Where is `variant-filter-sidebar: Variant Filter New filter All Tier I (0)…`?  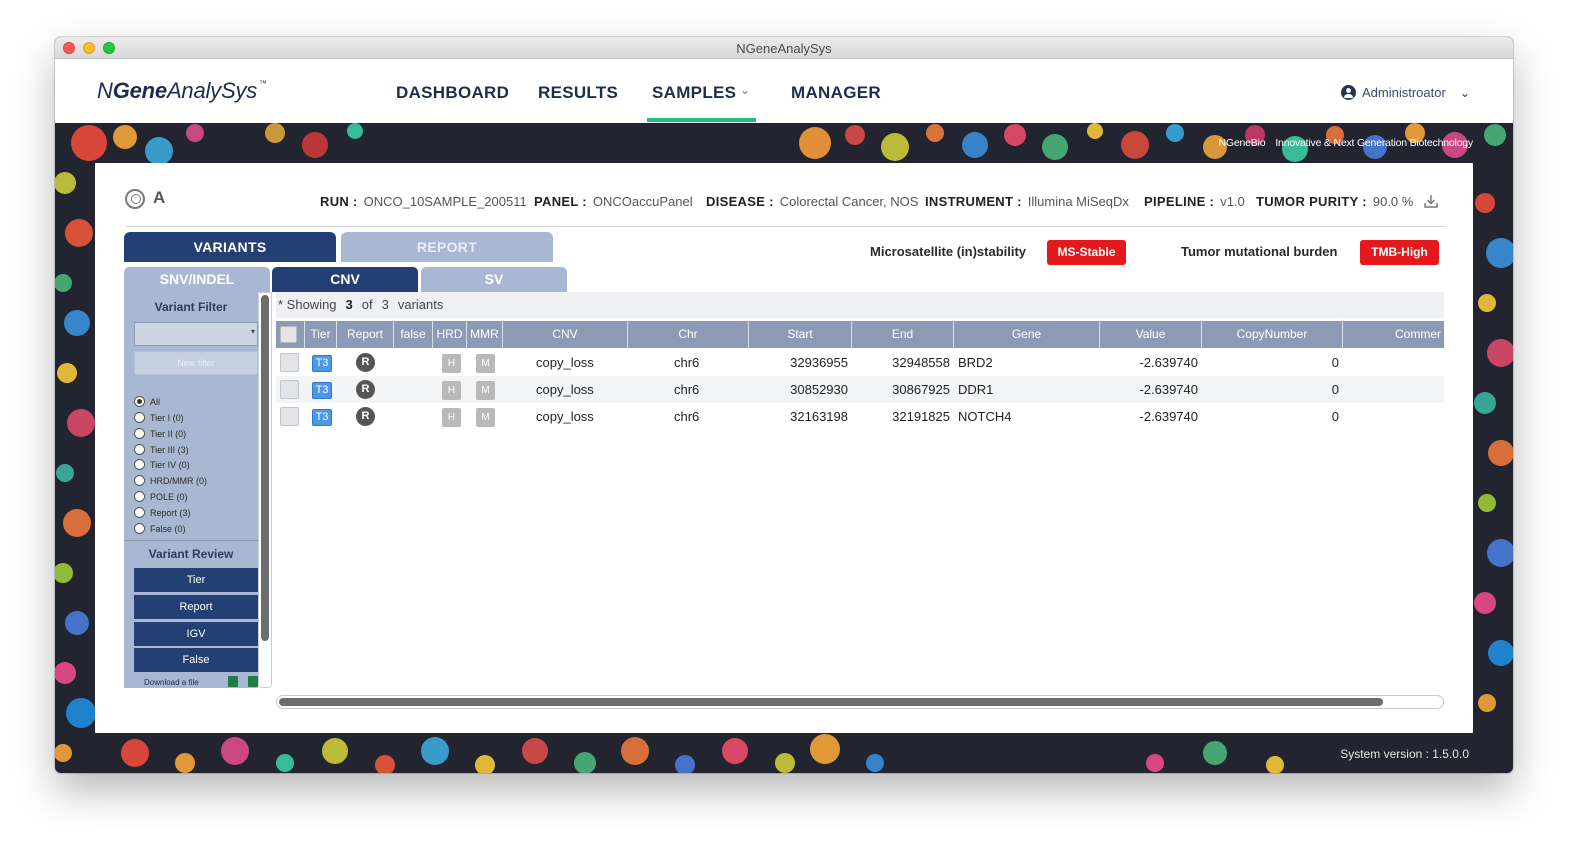 variant-filter-sidebar: Variant Filter New filter All Tier I (0)… is located at coordinates (191, 490).